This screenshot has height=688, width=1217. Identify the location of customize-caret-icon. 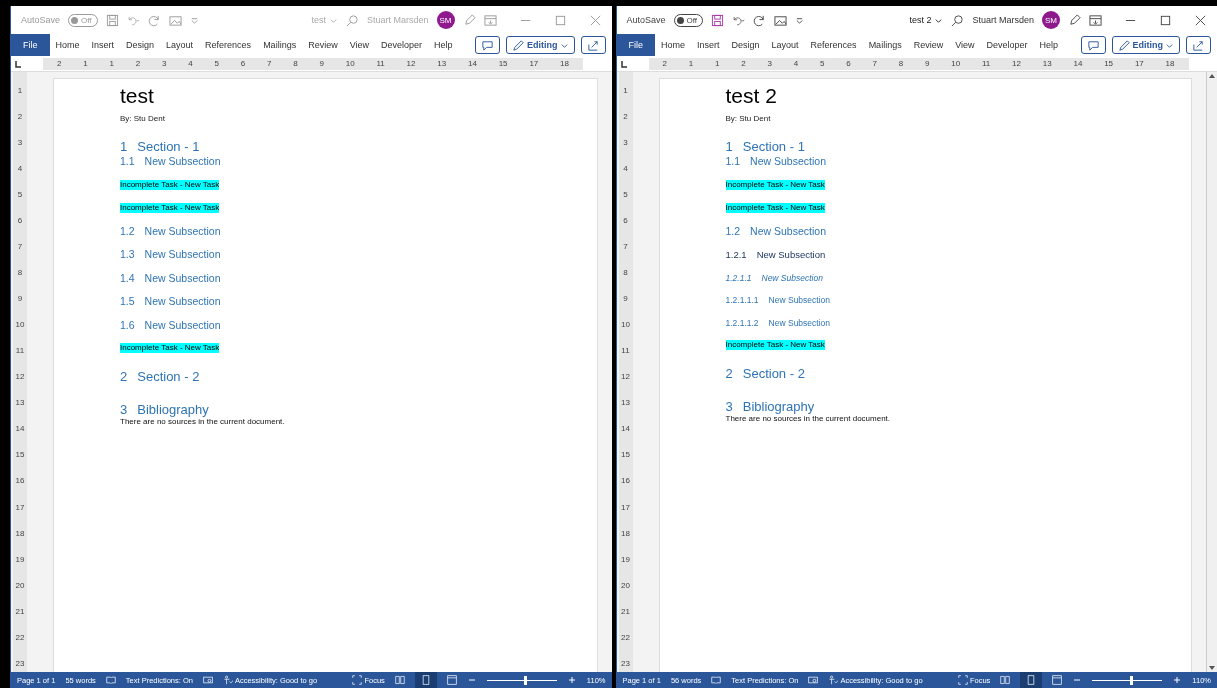
(800, 20).